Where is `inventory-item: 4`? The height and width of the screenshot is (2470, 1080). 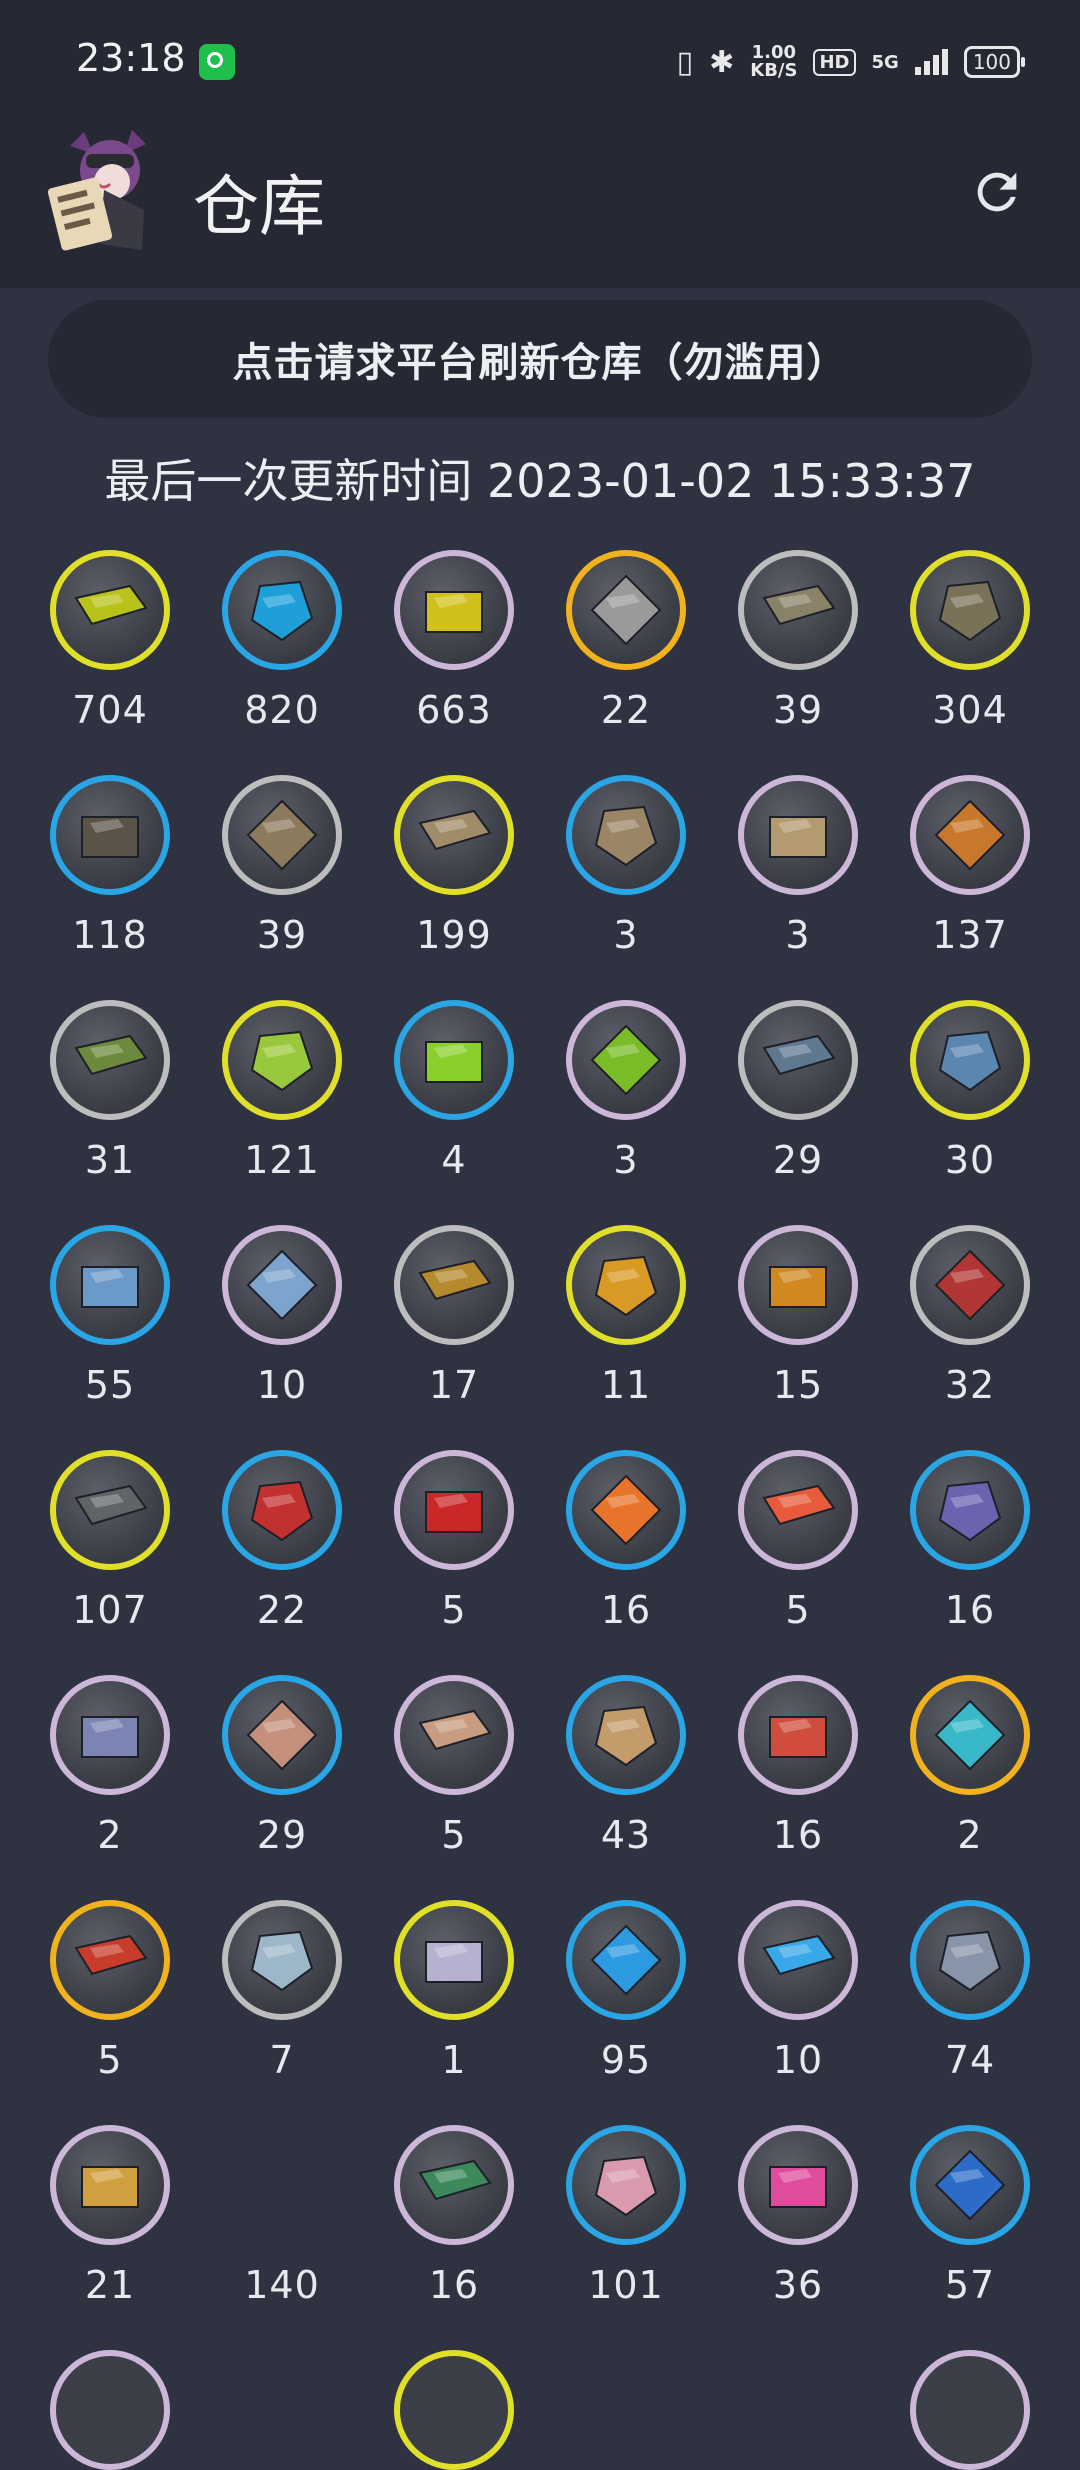 inventory-item: 4 is located at coordinates (454, 1110).